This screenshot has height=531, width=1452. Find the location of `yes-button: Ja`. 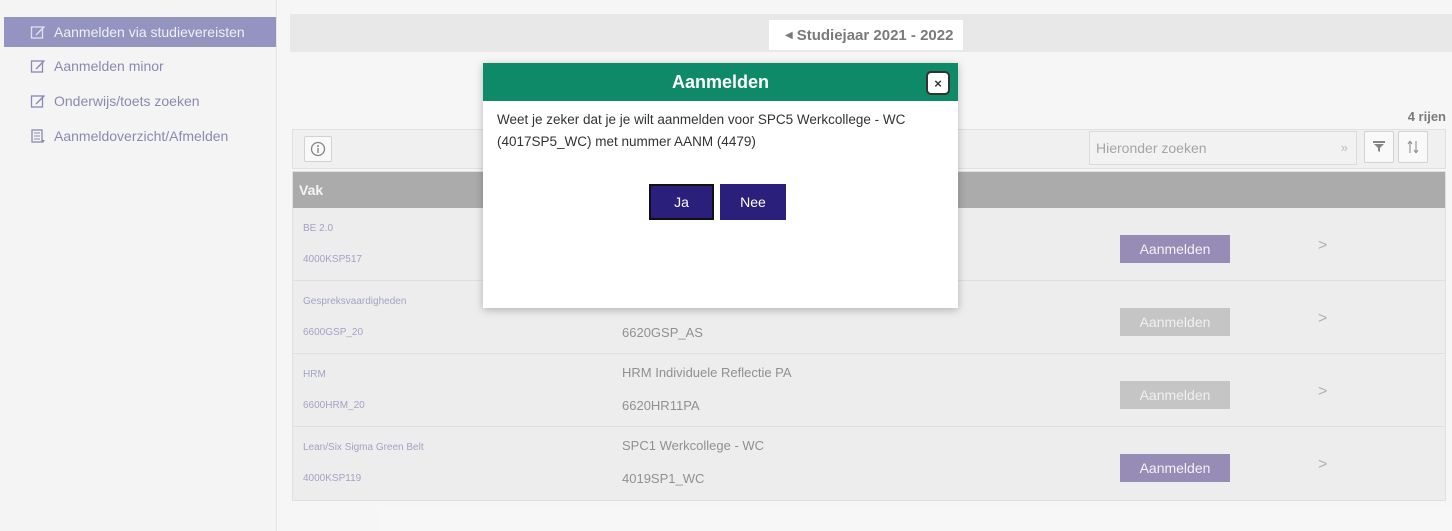

yes-button: Ja is located at coordinates (681, 202).